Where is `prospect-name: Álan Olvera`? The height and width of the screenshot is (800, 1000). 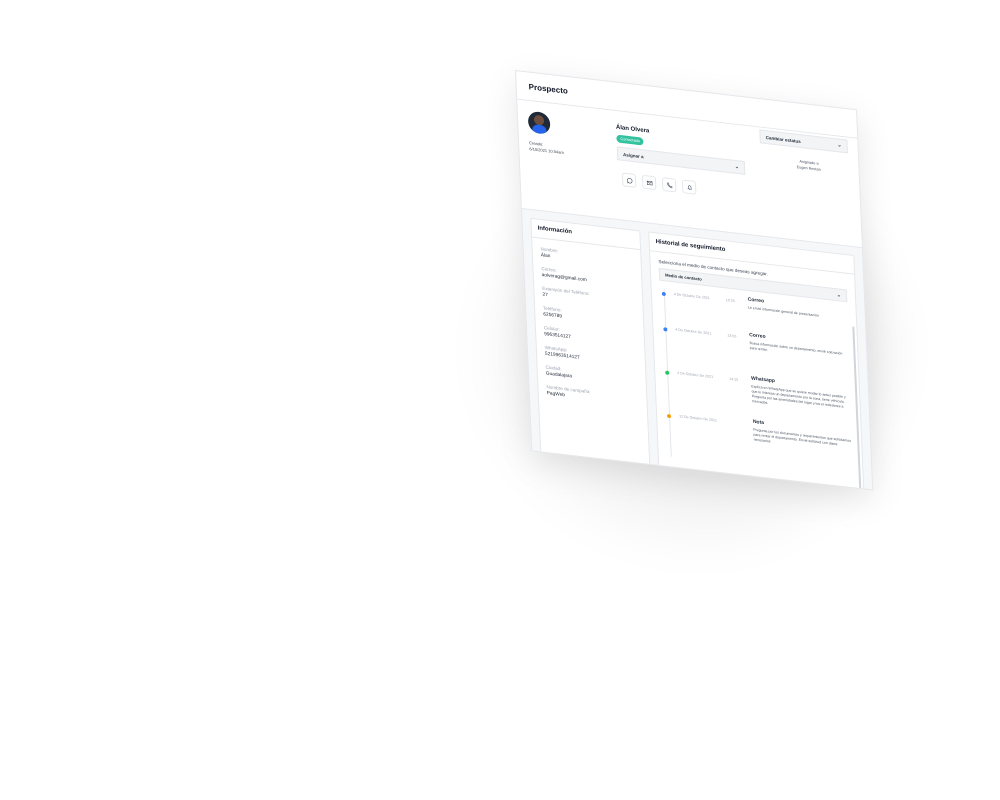
prospect-name: Álan Olvera is located at coordinates (632, 129).